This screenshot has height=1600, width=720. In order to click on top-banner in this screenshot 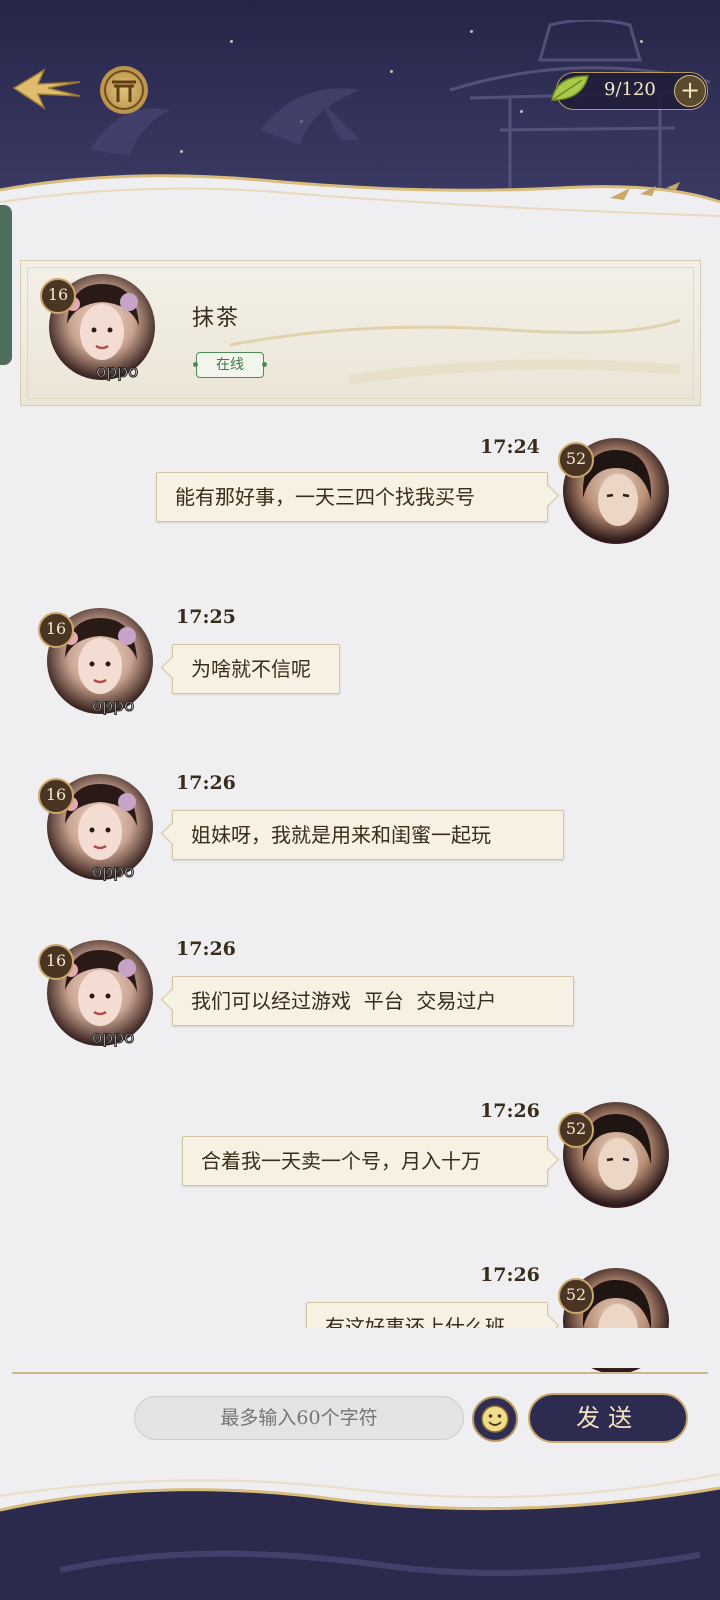, I will do `click(360, 116)`.